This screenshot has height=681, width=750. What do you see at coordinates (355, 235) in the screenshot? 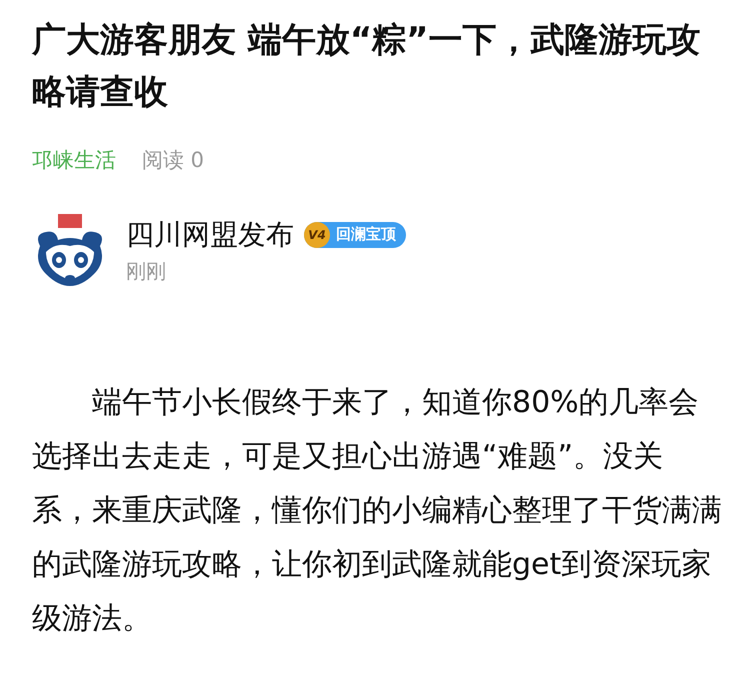
I see `honor-badge: V4 回澜宝顶` at bounding box center [355, 235].